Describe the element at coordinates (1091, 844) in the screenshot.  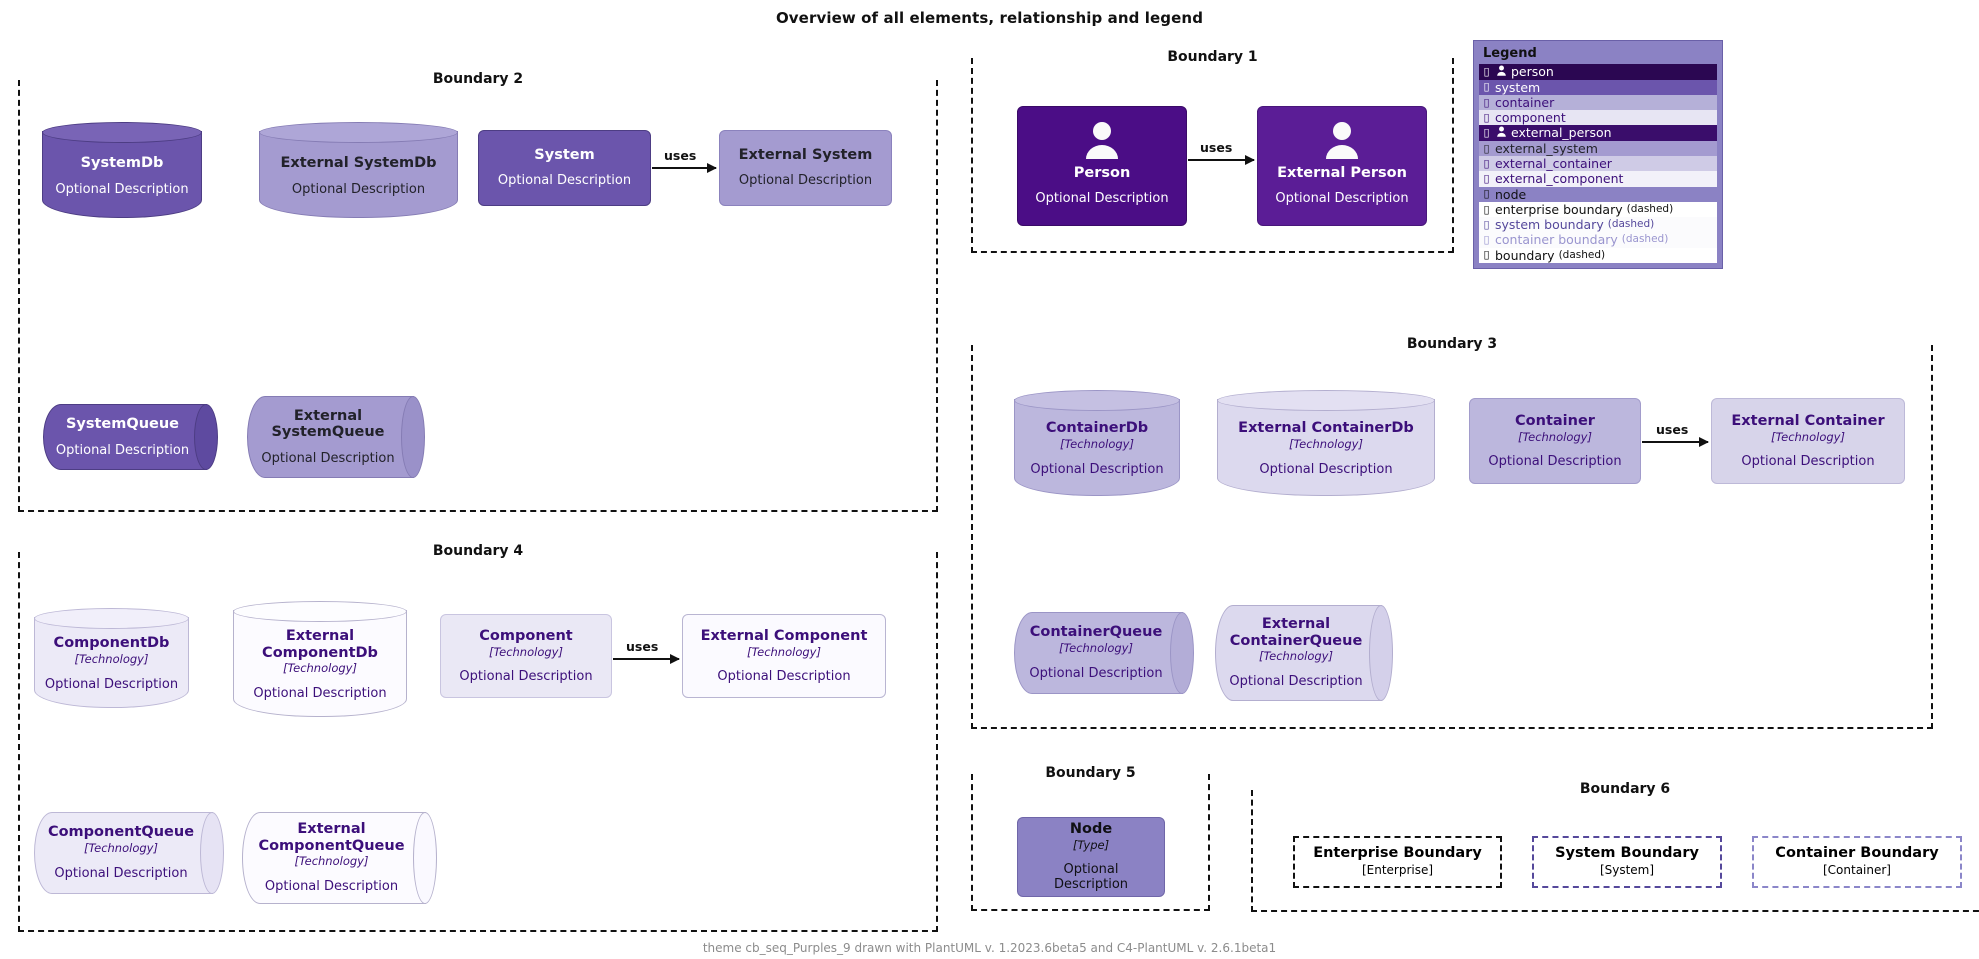
I see `element-technology: [Type]` at that location.